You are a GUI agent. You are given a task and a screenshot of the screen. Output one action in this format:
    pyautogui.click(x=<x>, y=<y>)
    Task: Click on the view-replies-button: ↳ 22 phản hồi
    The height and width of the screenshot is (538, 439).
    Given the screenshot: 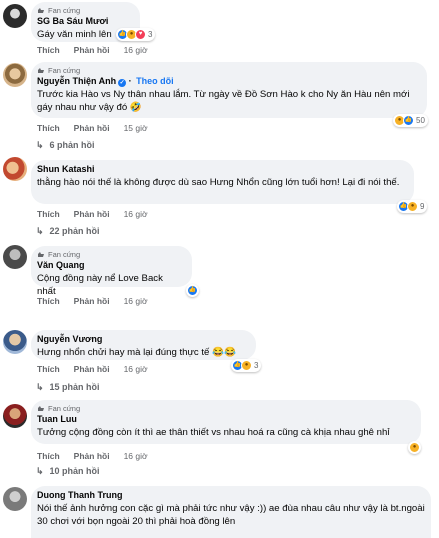 What is the action you would take?
    pyautogui.click(x=68, y=231)
    